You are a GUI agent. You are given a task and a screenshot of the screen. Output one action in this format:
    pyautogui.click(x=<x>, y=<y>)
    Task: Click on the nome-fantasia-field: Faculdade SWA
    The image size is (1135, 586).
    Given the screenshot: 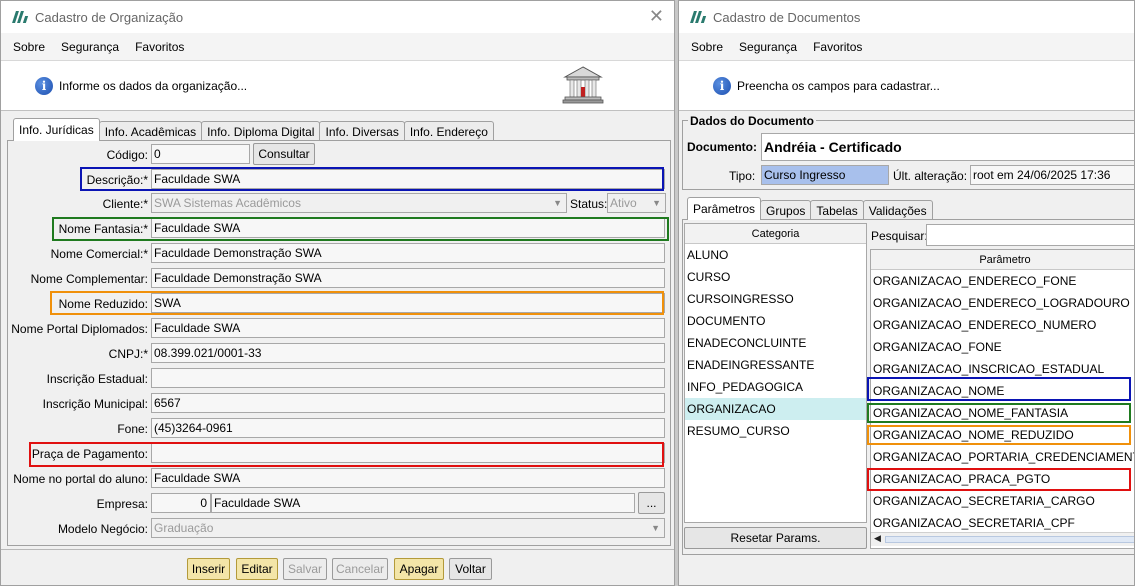 What is the action you would take?
    pyautogui.click(x=408, y=228)
    